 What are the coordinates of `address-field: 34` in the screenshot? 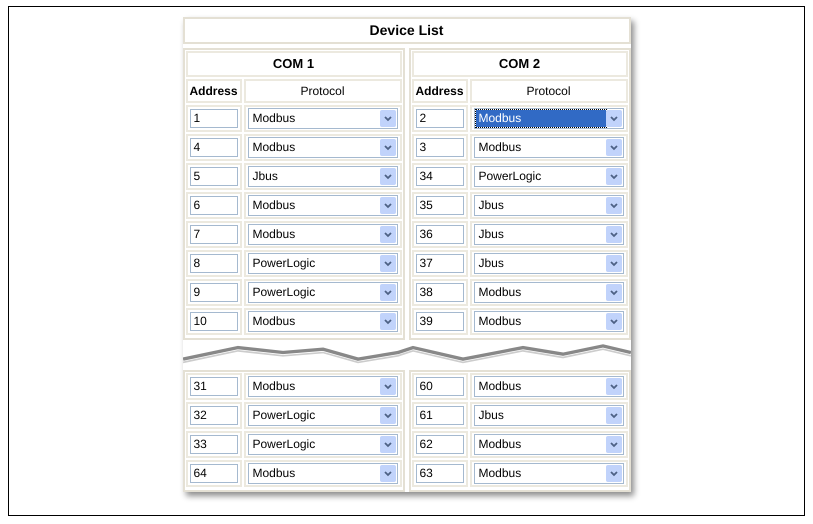 It's located at (440, 176).